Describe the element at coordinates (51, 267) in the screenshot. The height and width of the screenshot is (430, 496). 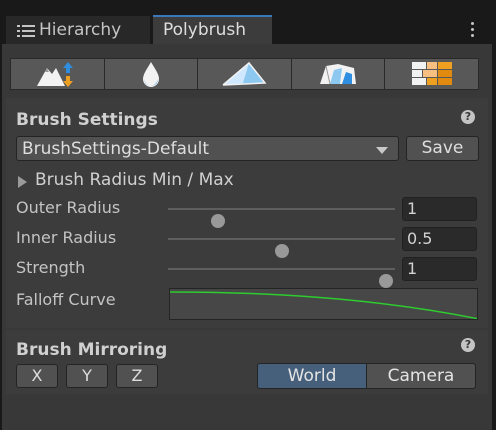
I see `strength-label: Strength` at that location.